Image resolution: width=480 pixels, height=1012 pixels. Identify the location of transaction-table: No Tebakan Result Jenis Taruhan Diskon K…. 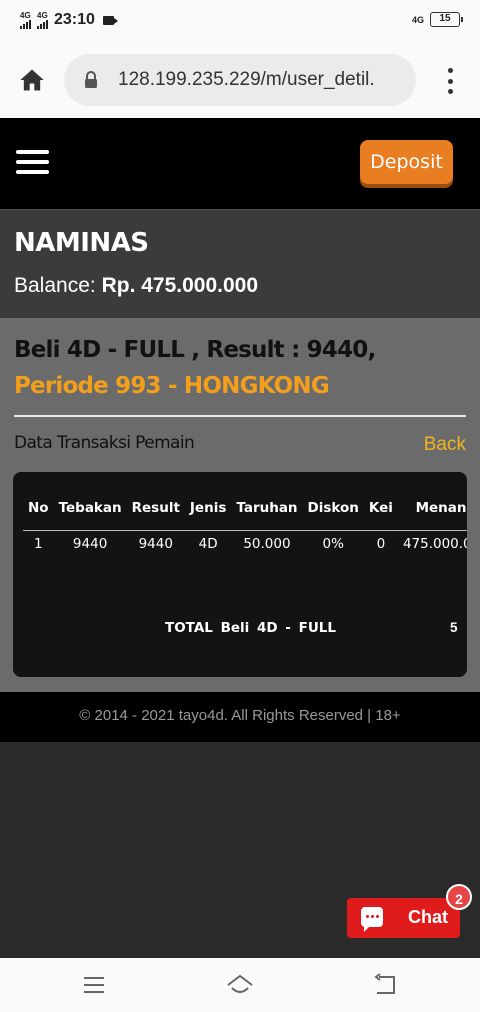
(245, 526).